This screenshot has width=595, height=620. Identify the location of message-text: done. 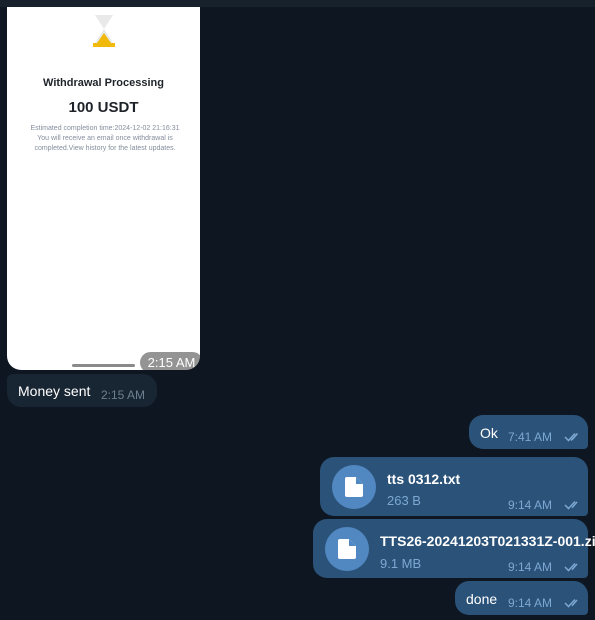
(482, 599).